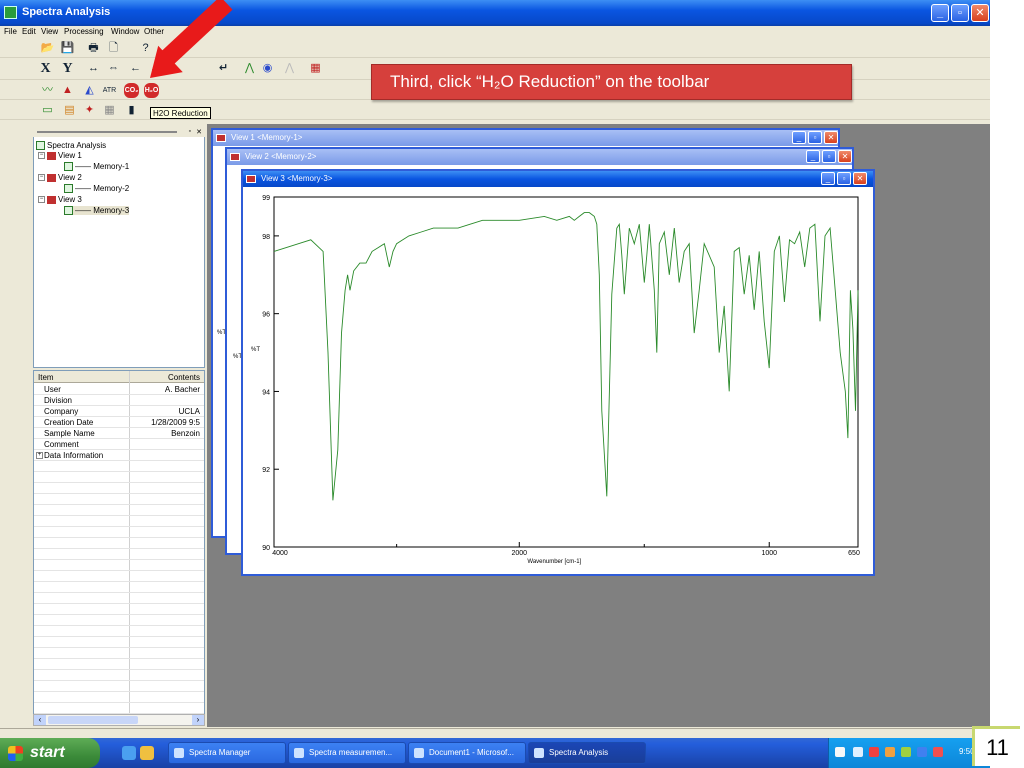  I want to click on tree-item-view-3: − View 3, so click(60, 199).